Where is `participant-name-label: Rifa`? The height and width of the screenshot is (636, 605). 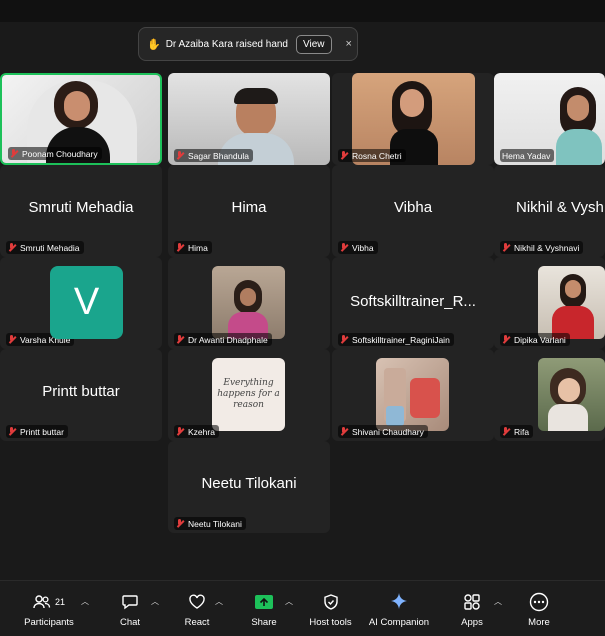 participant-name-label: Rifa is located at coordinates (517, 431).